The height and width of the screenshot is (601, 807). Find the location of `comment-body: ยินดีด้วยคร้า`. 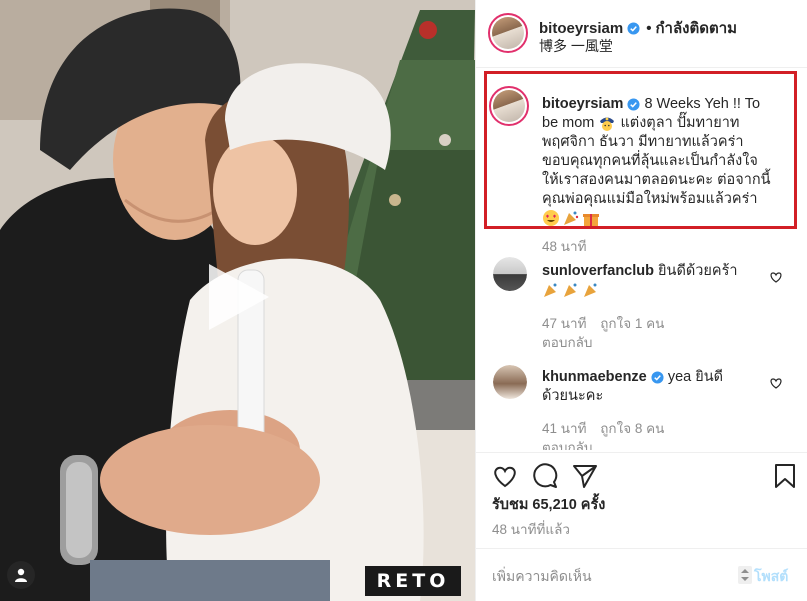

comment-body: ยินดีด้วยคร้า is located at coordinates (698, 271).